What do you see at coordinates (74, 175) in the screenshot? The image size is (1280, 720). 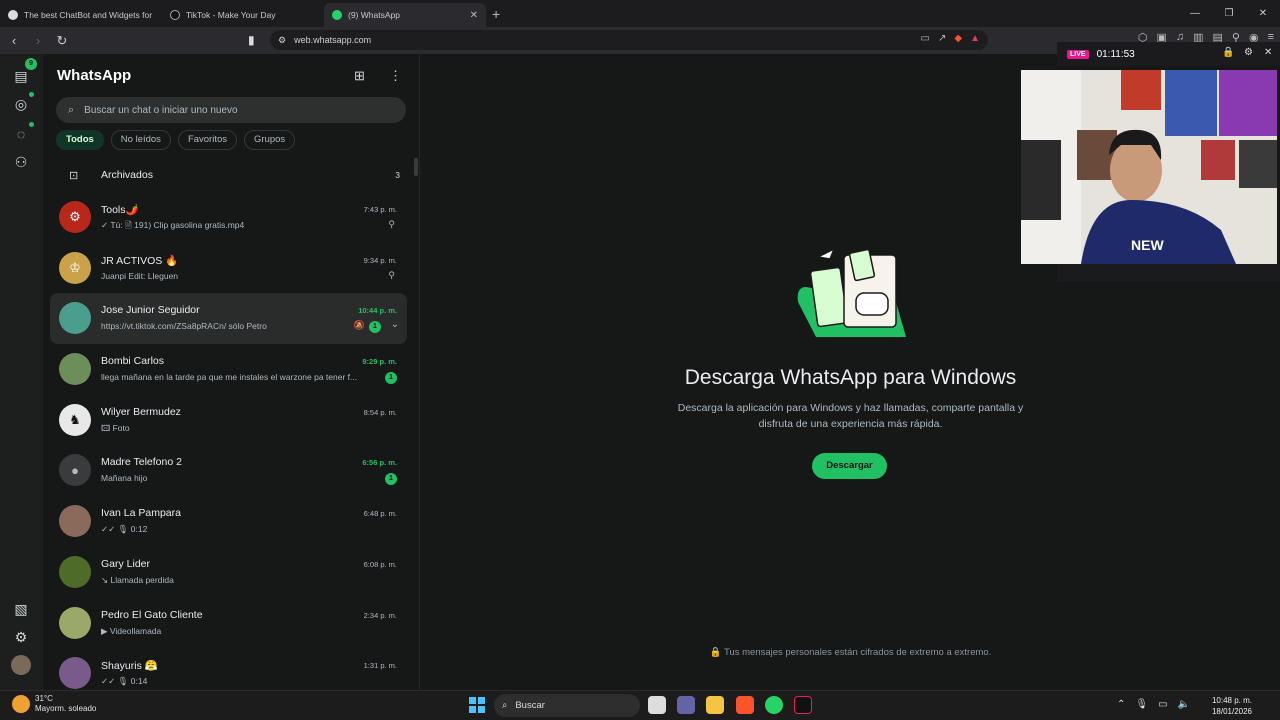 I see `archive-icon: ⊡` at bounding box center [74, 175].